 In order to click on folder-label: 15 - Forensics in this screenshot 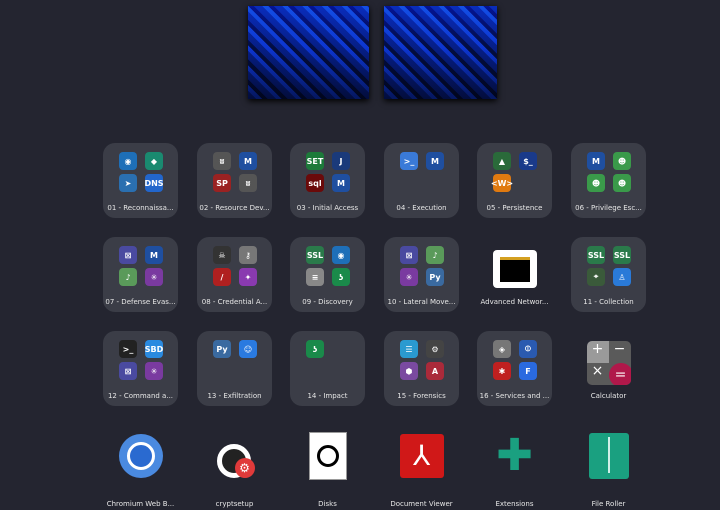, I will do `click(421, 396)`.